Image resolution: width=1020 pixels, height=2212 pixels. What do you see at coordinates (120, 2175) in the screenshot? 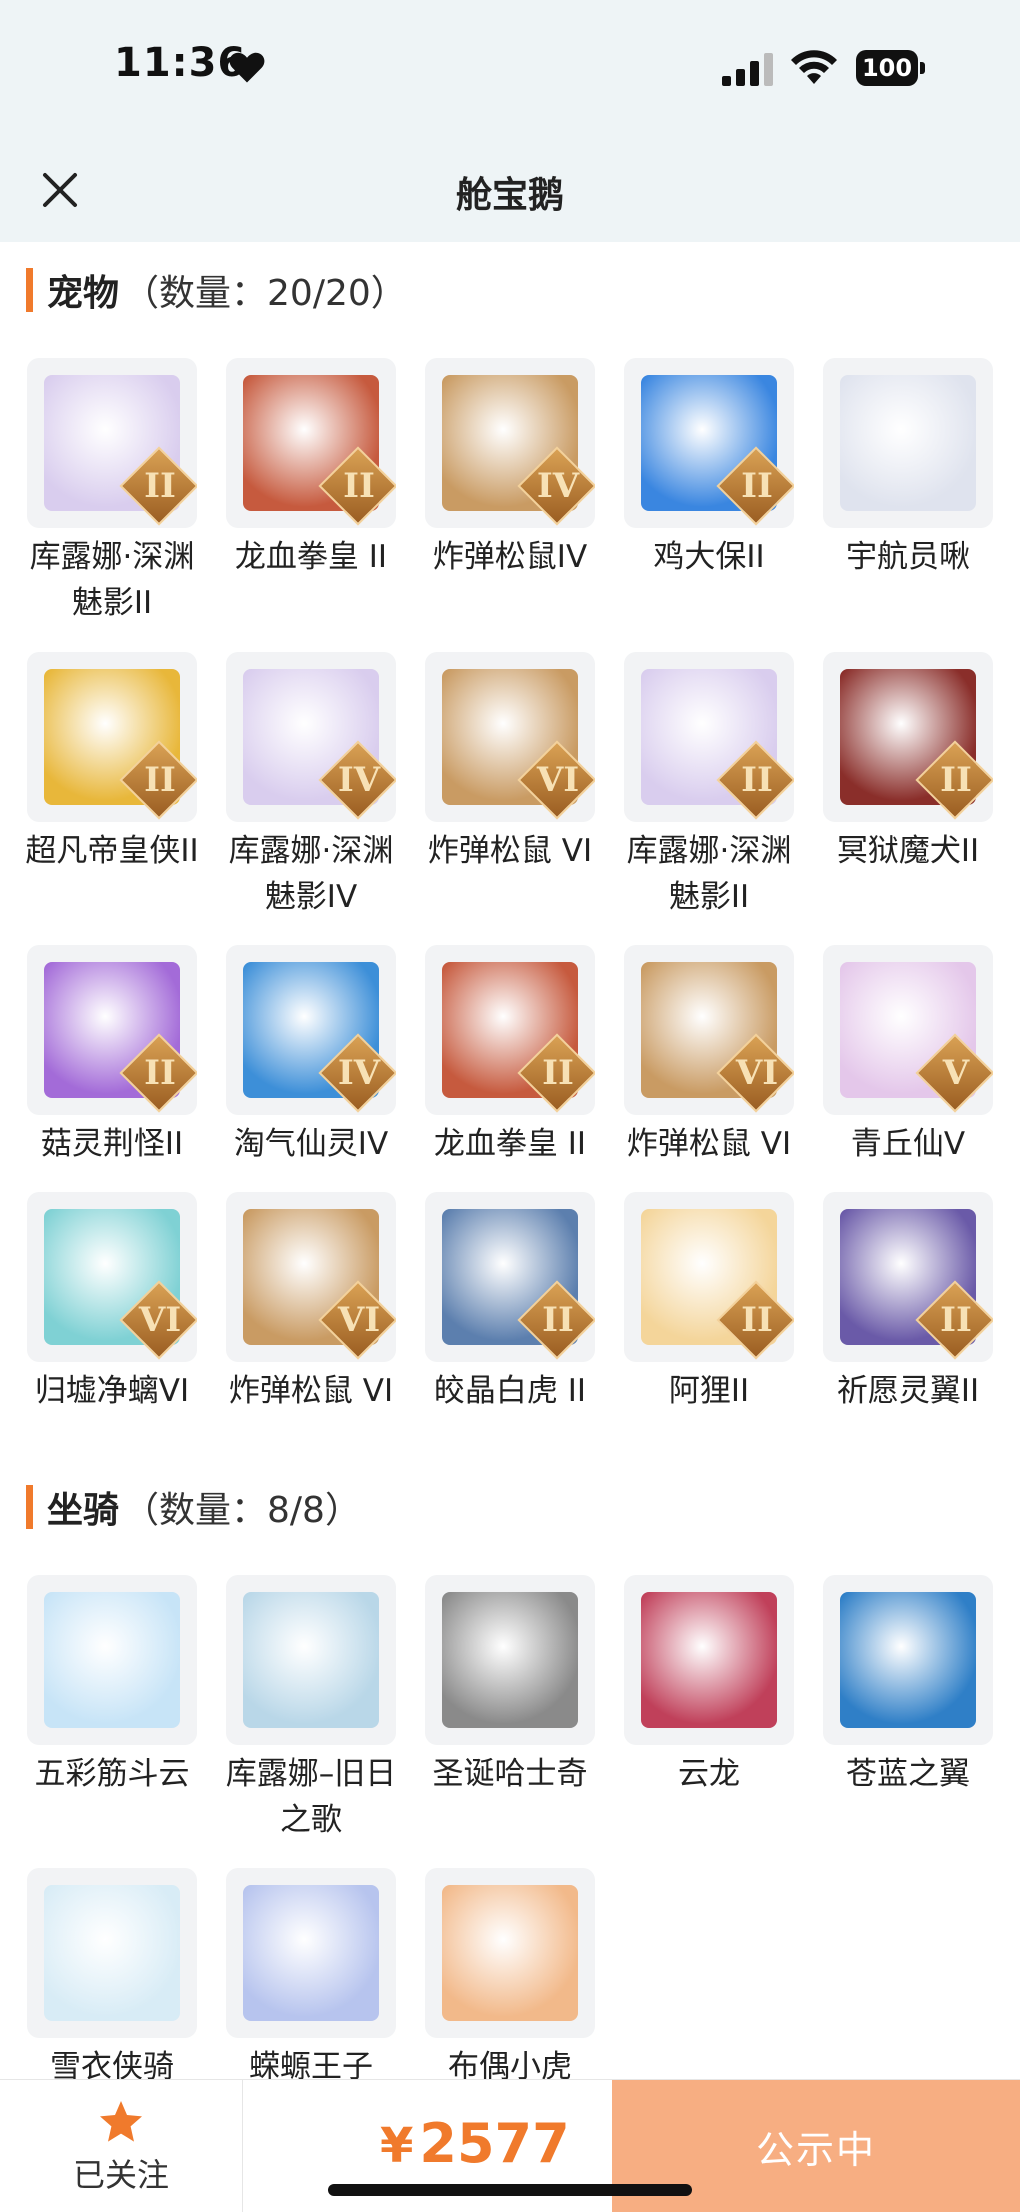
I see `follow-label: 已关注` at bounding box center [120, 2175].